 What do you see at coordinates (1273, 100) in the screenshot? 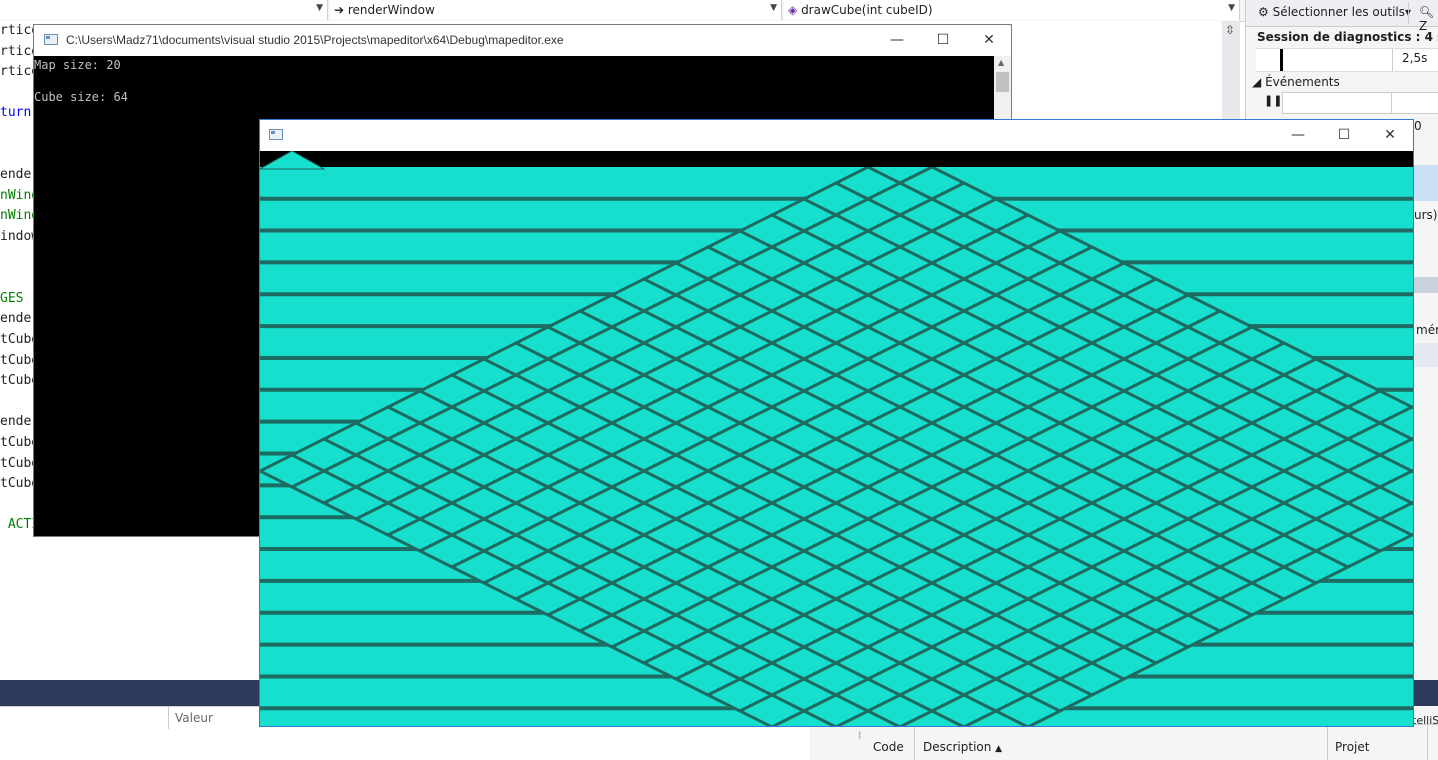
I see `pause-icon: ❚❚` at bounding box center [1273, 100].